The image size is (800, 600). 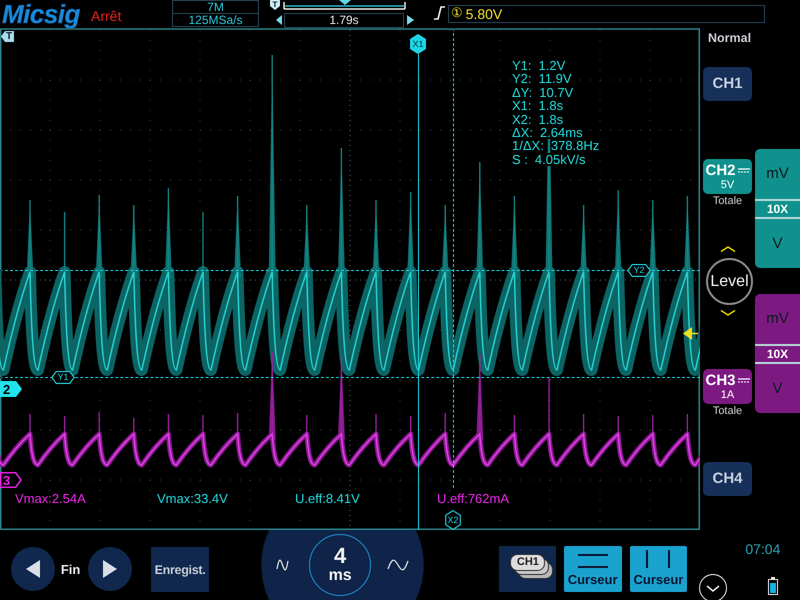 I want to click on previous-button, so click(x=33, y=569).